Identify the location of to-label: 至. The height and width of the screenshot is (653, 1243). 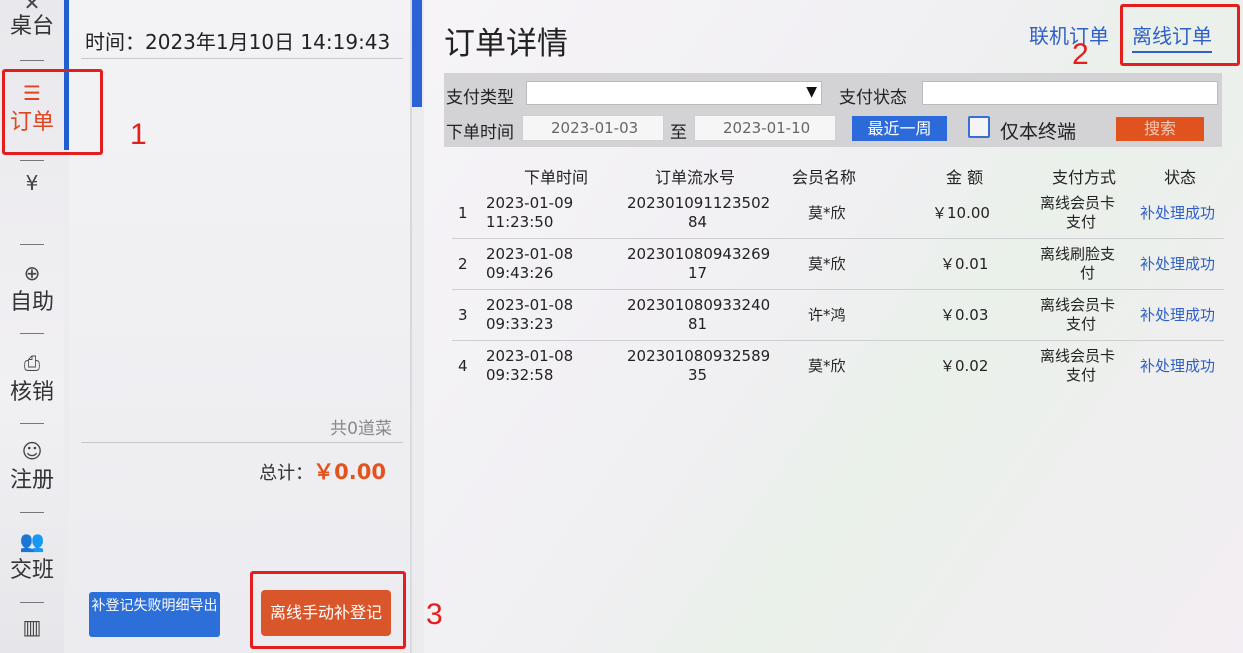
(678, 133).